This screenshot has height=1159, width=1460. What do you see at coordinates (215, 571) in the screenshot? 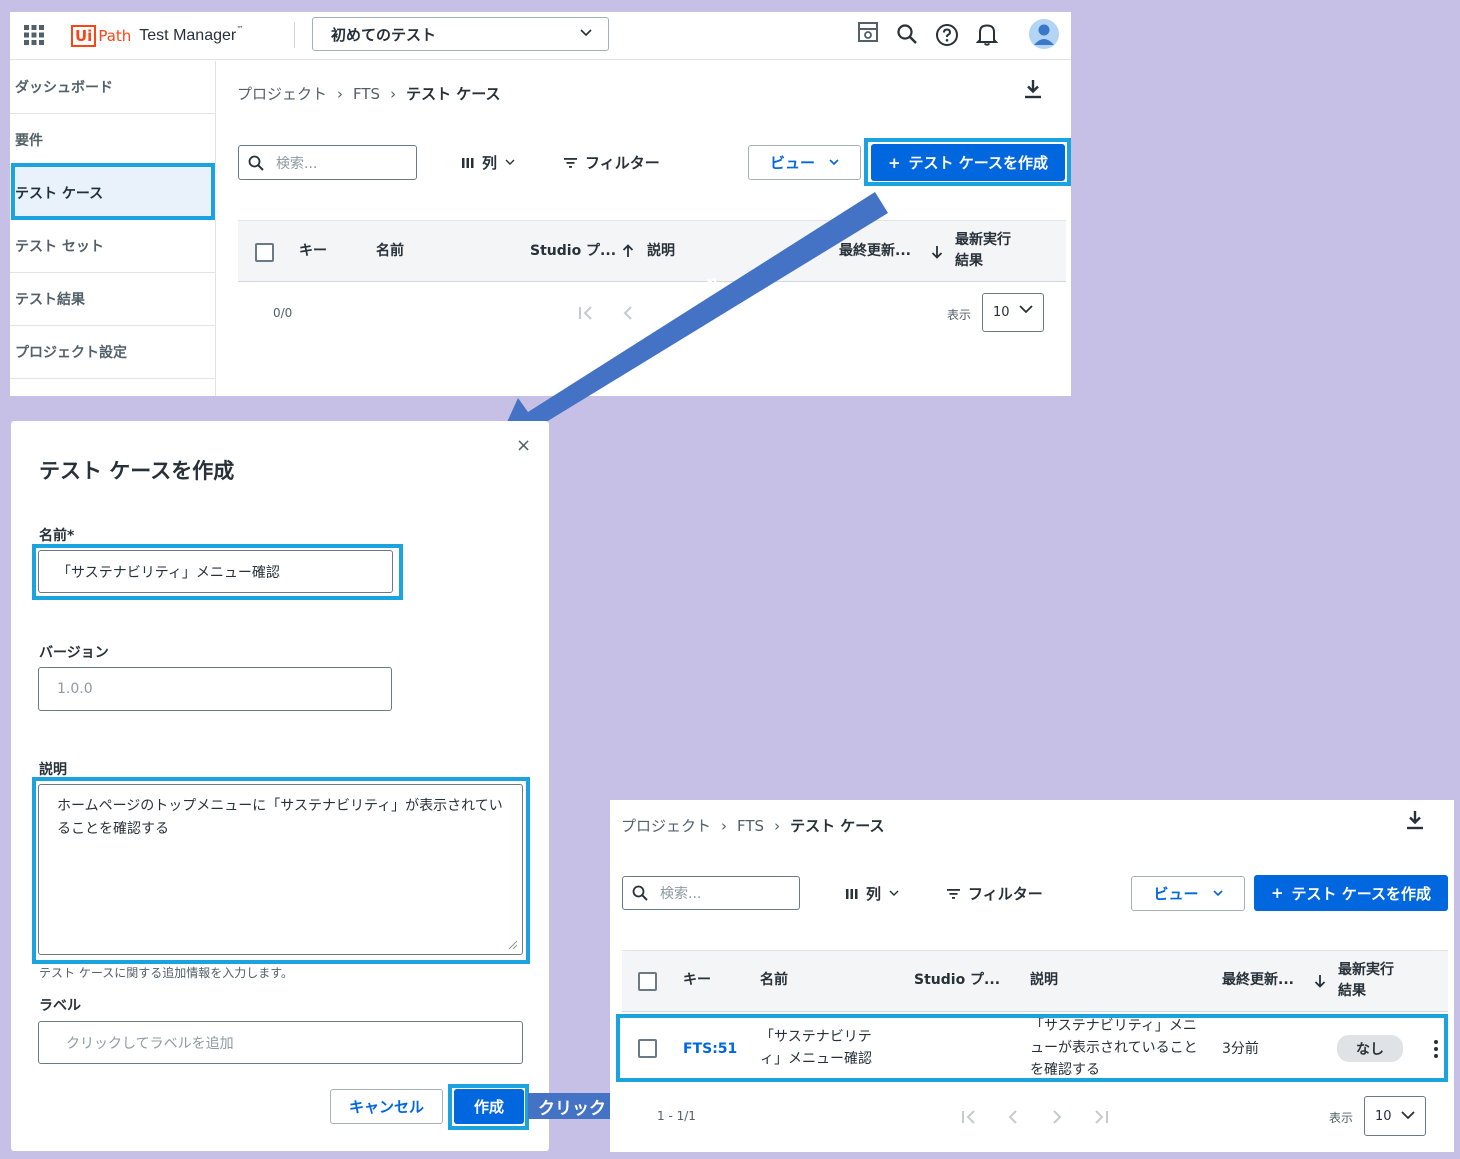
I see `name-input: 「サステナビリティ」メニュー確認` at bounding box center [215, 571].